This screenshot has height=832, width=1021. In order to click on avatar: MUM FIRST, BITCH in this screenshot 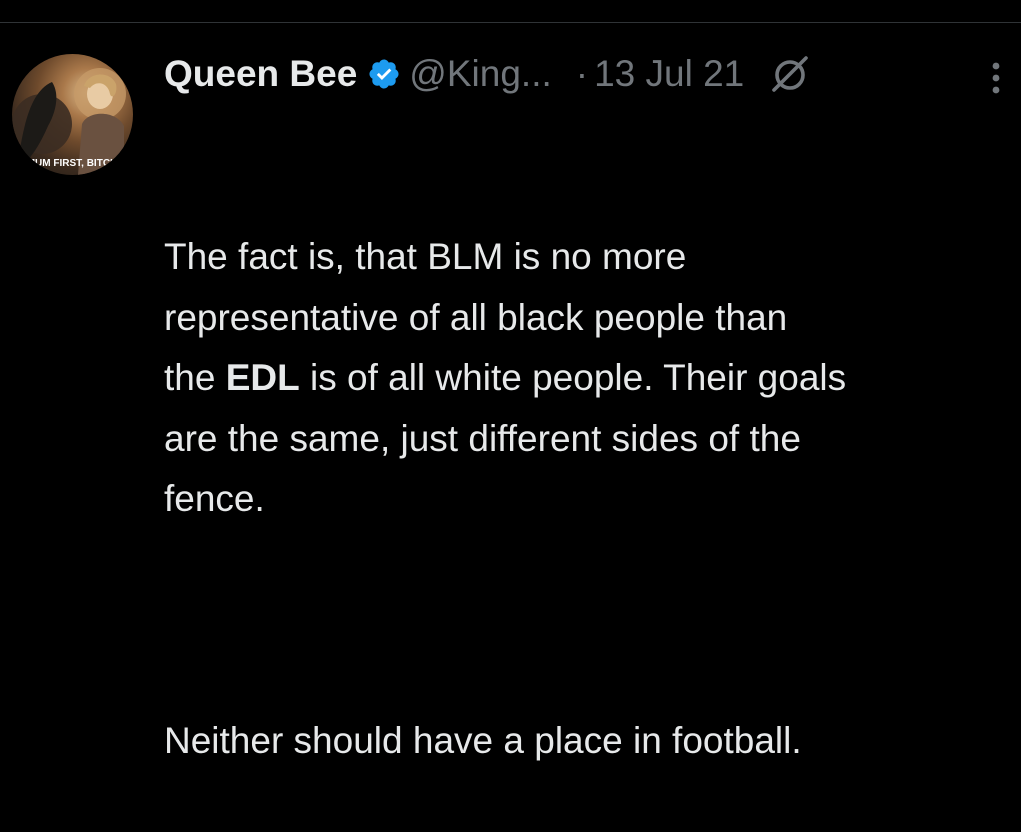, I will do `click(72, 114)`.